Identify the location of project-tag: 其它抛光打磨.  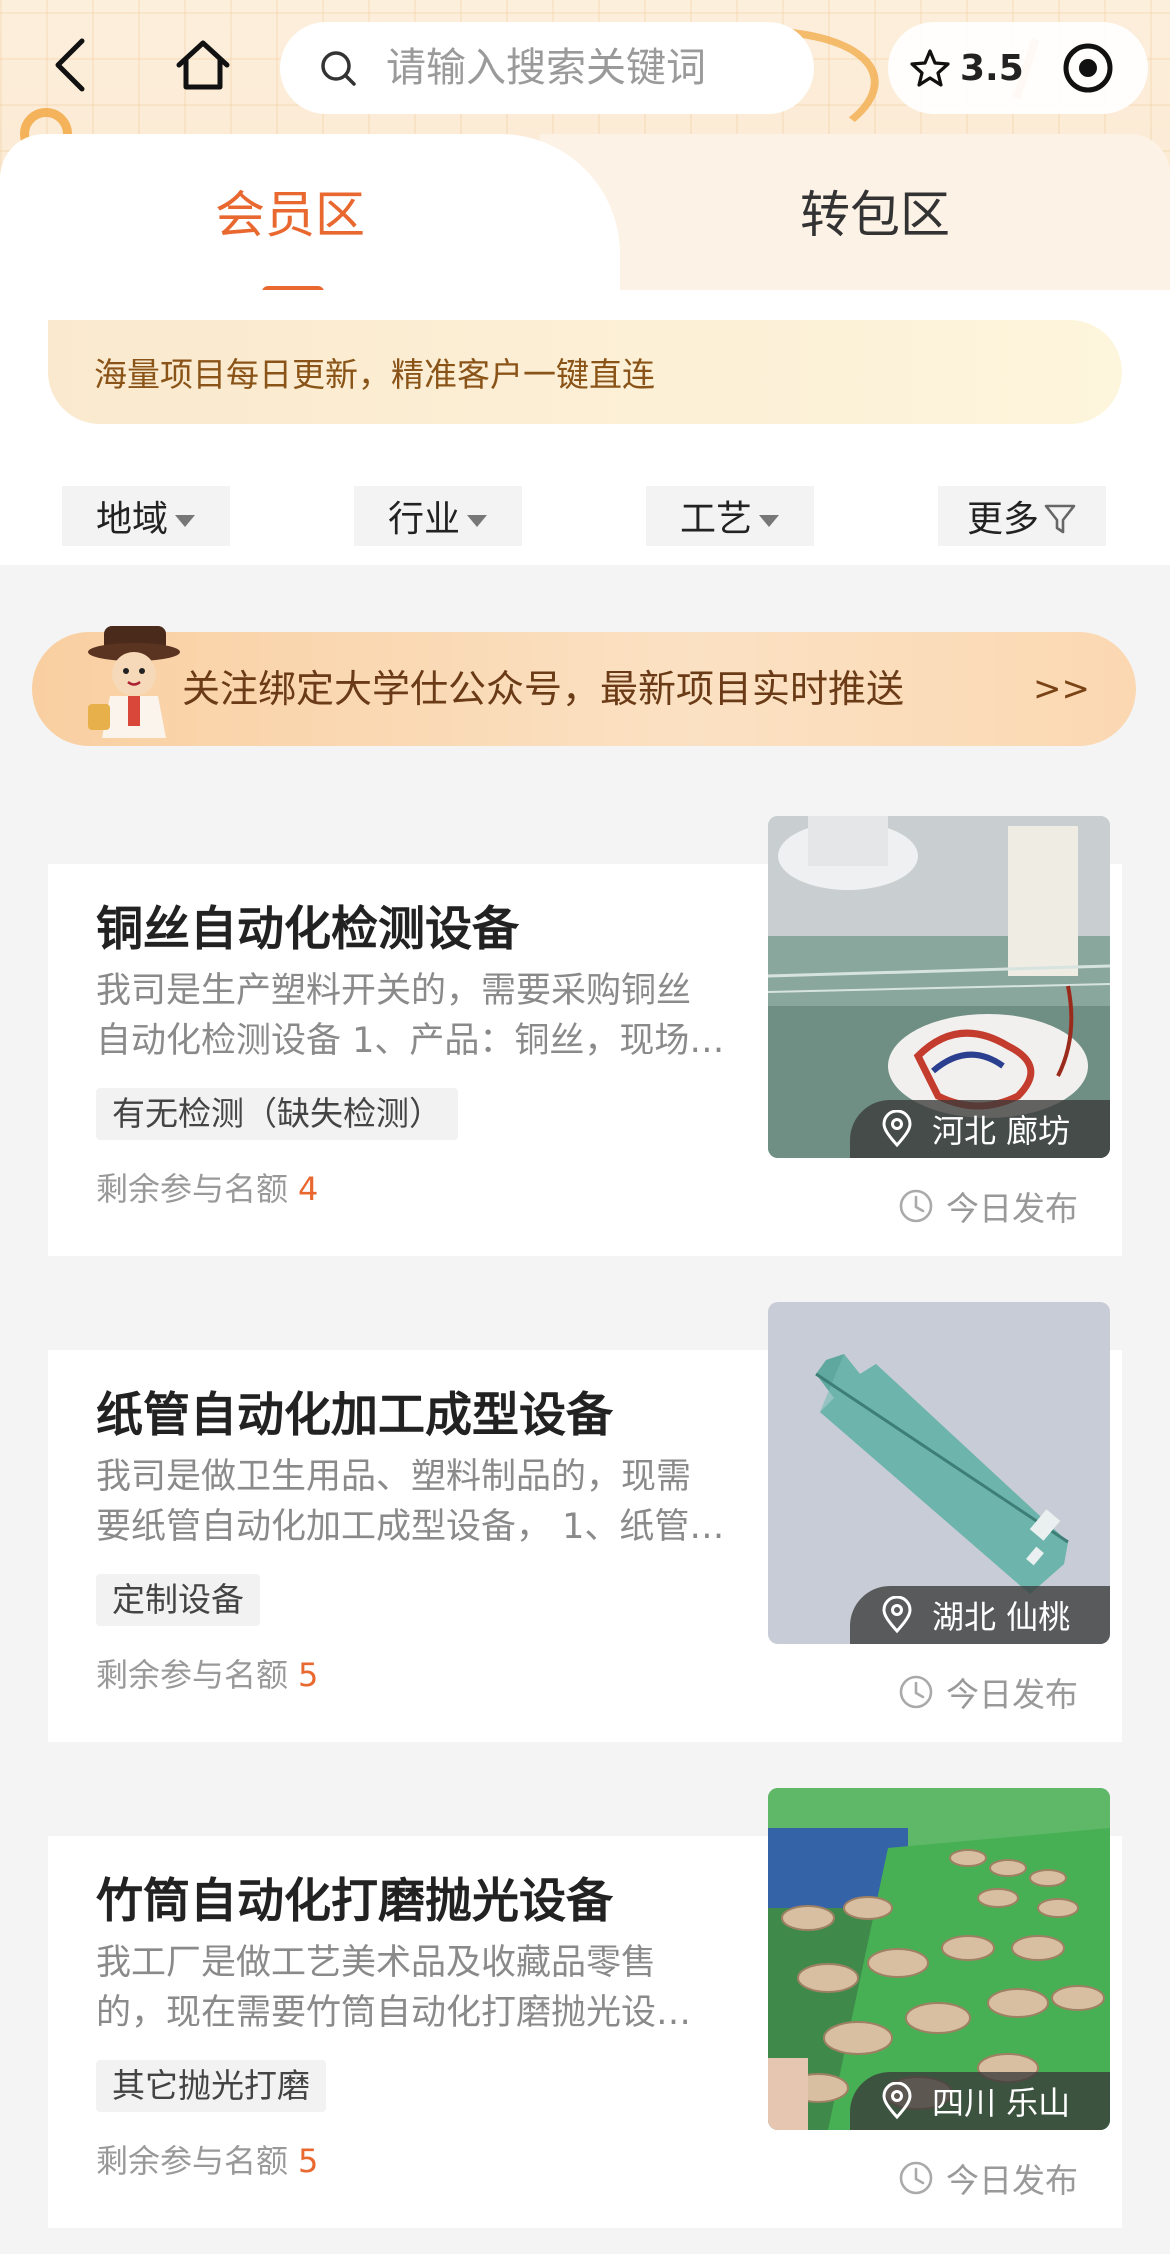
(211, 2086).